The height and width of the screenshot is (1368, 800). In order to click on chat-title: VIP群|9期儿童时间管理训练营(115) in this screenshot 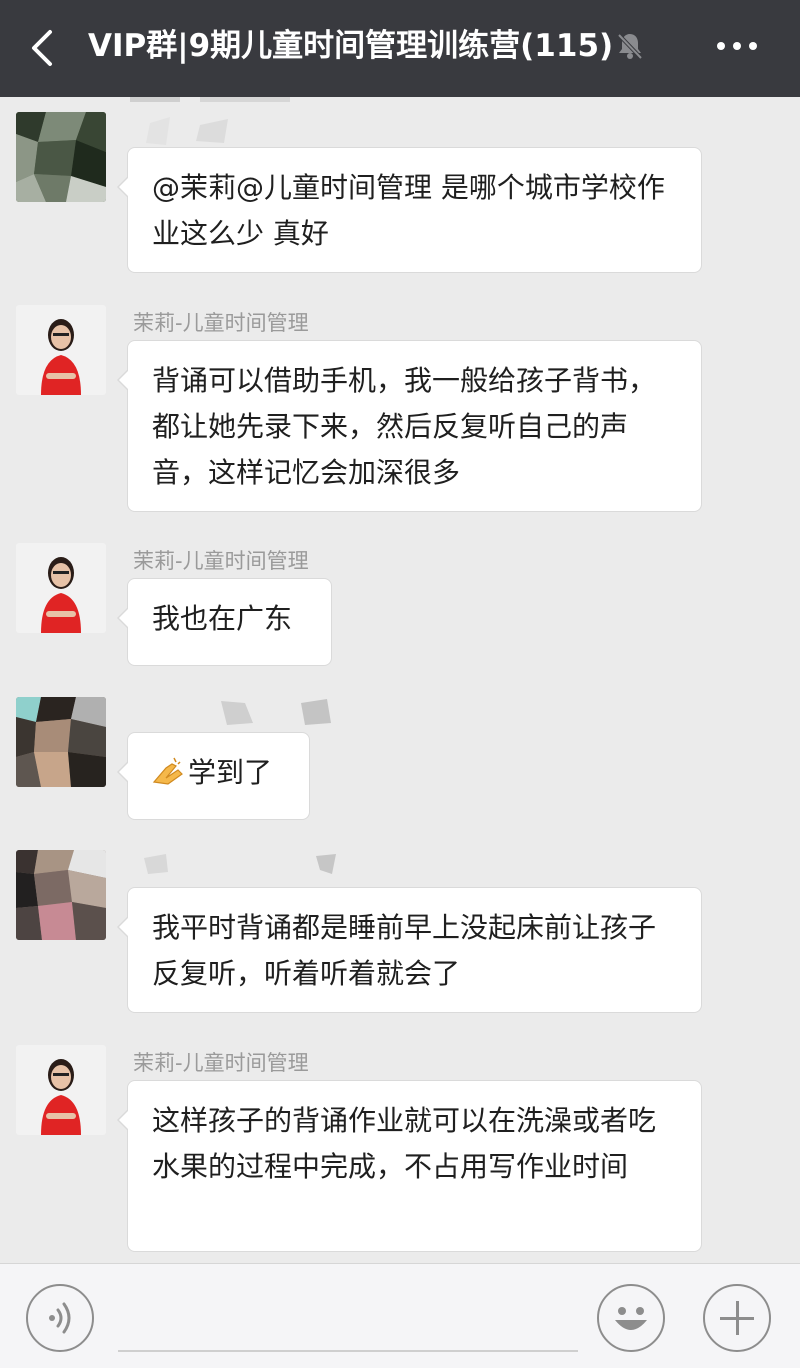, I will do `click(351, 46)`.